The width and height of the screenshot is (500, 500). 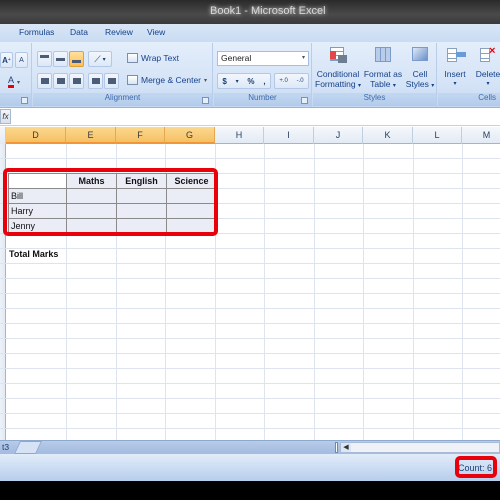 I want to click on column-header-i: I, so click(x=289, y=135).